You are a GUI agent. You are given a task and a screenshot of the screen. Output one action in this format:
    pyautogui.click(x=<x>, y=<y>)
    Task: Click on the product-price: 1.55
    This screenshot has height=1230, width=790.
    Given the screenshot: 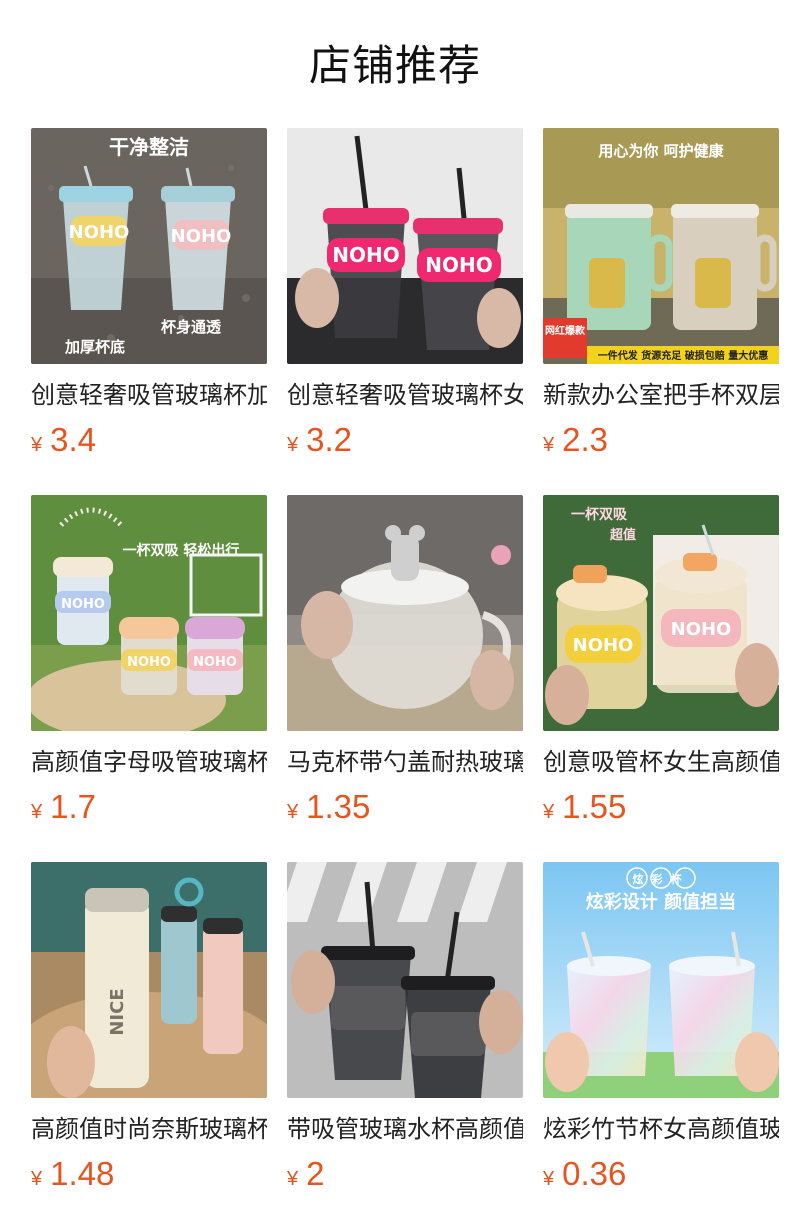 What is the action you would take?
    pyautogui.click(x=594, y=806)
    